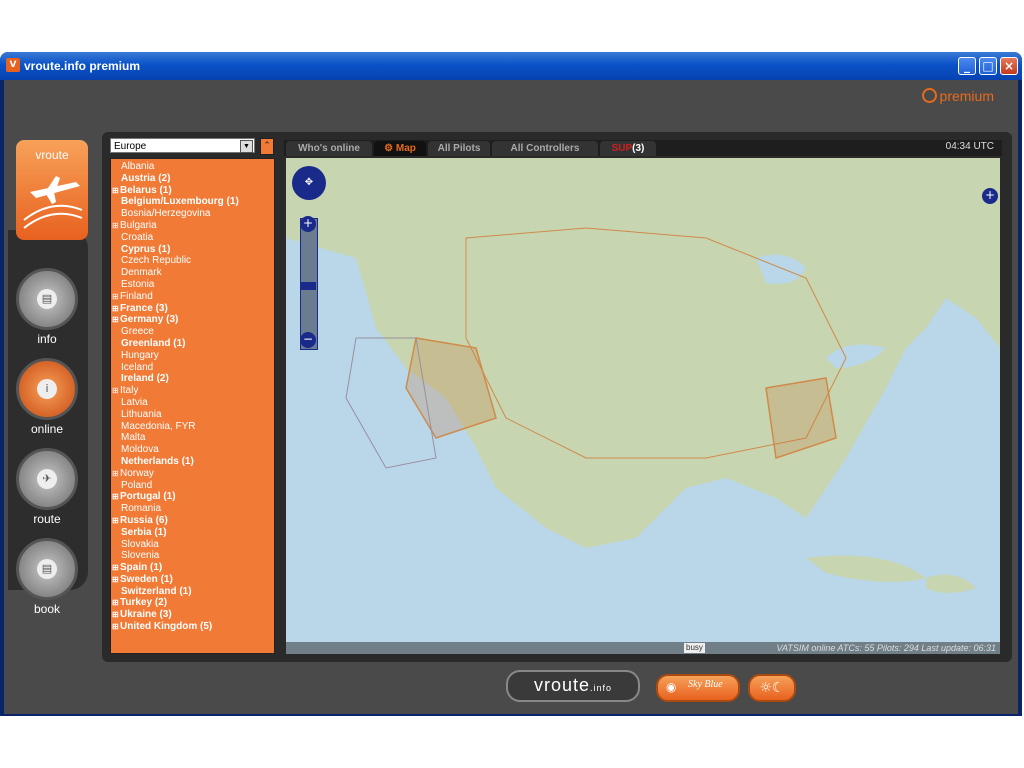 This screenshot has width=1024, height=768. Describe the element at coordinates (192, 261) in the screenshot. I see `country-item: Czech Republic` at that location.